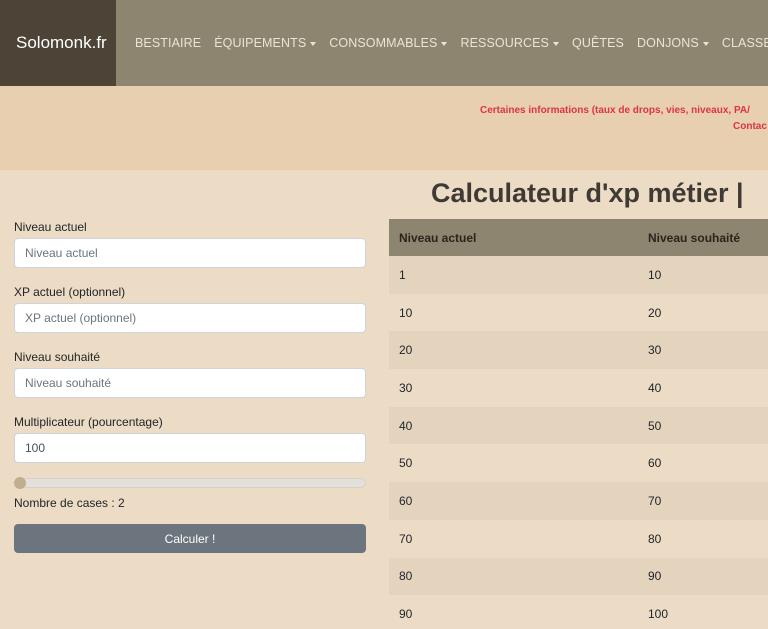 The height and width of the screenshot is (629, 768). What do you see at coordinates (750, 126) in the screenshot?
I see `banner-contact-link: Contac` at bounding box center [750, 126].